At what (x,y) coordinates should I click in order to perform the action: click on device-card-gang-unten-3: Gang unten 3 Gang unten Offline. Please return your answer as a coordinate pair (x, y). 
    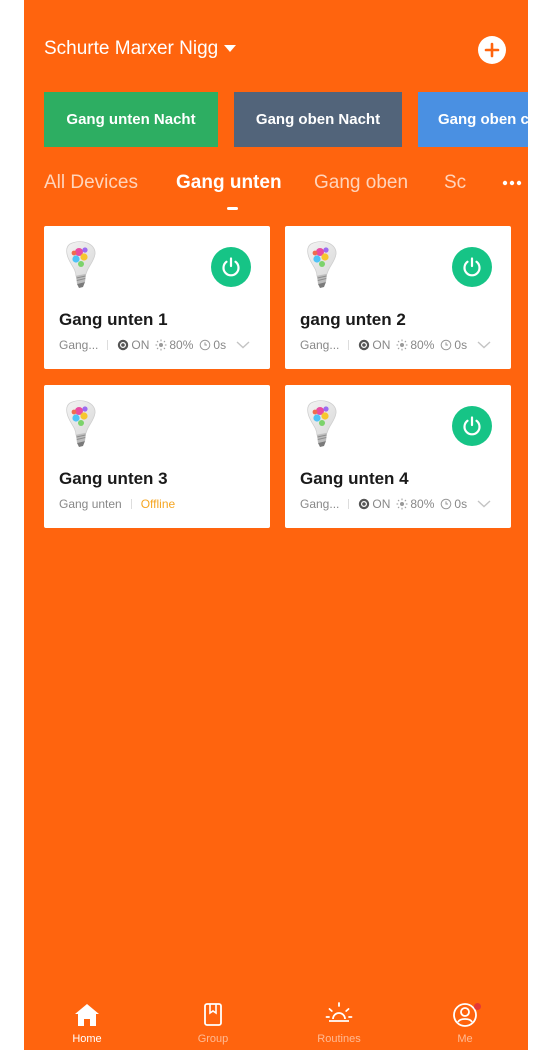
    Looking at the image, I should click on (157, 456).